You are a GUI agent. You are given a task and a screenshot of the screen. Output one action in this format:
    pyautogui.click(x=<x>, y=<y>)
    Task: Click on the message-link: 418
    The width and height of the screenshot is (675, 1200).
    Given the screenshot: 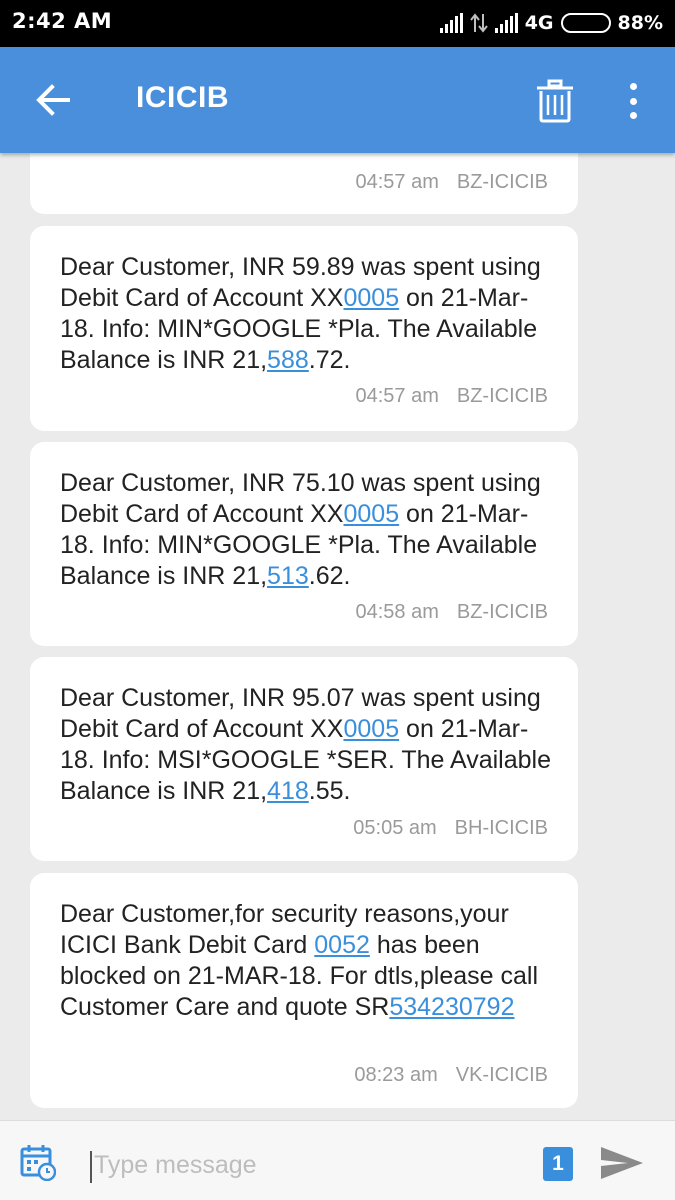 What is the action you would take?
    pyautogui.click(x=288, y=791)
    